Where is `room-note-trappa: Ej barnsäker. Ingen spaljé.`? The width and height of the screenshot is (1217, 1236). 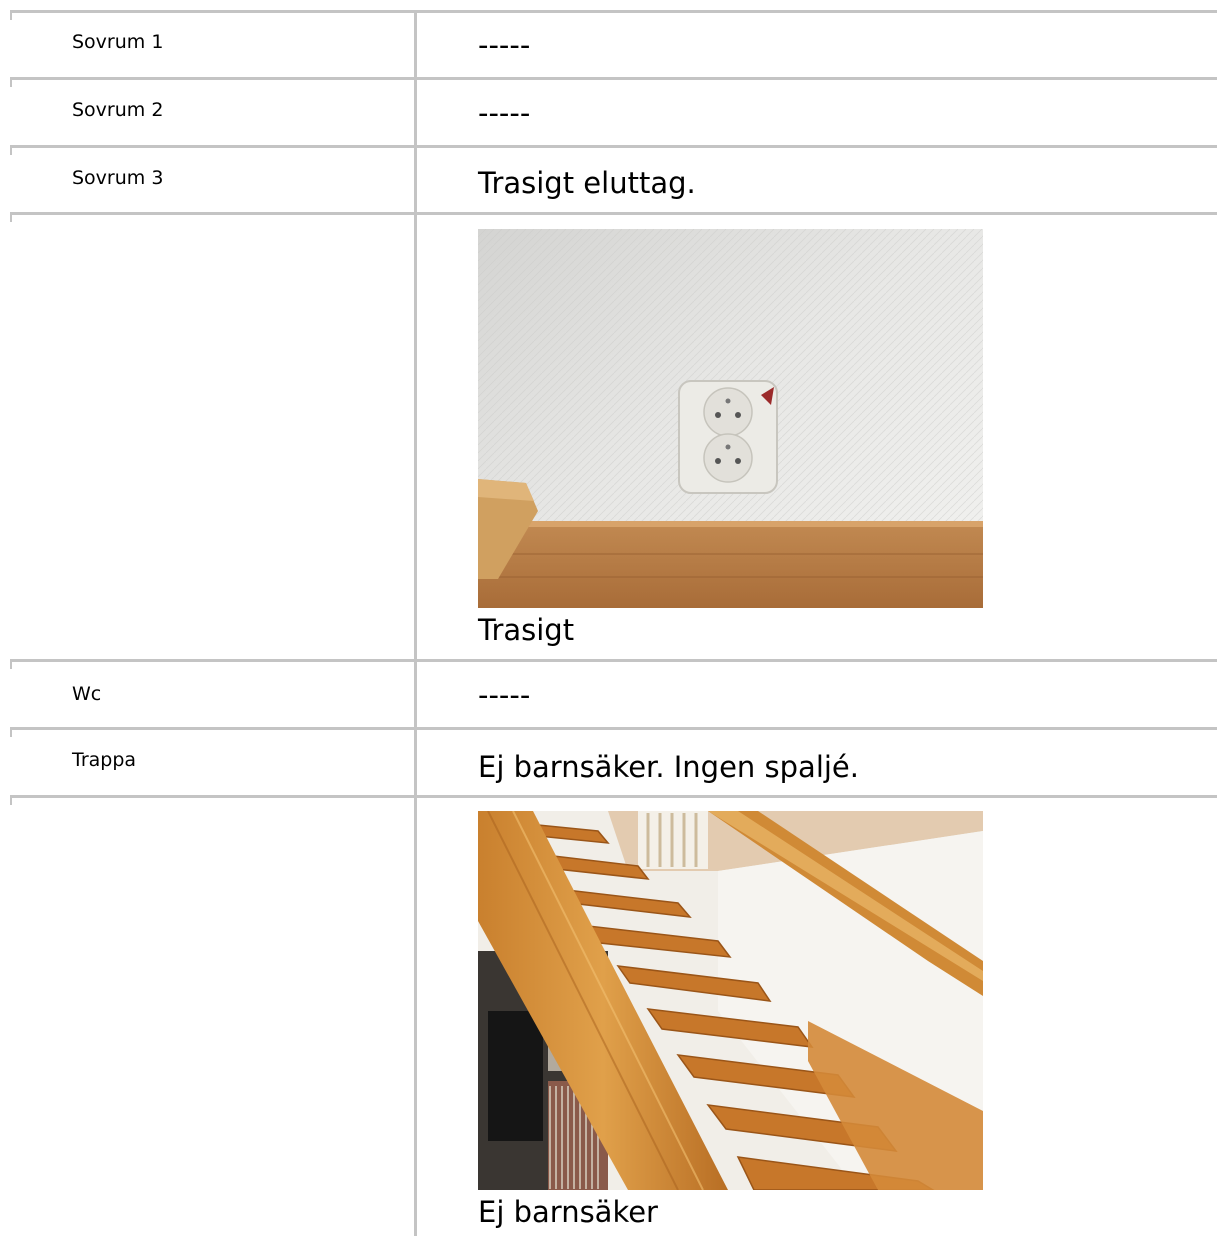
room-note-trappa: Ej barnsäker. Ingen spaljé. is located at coordinates (668, 767).